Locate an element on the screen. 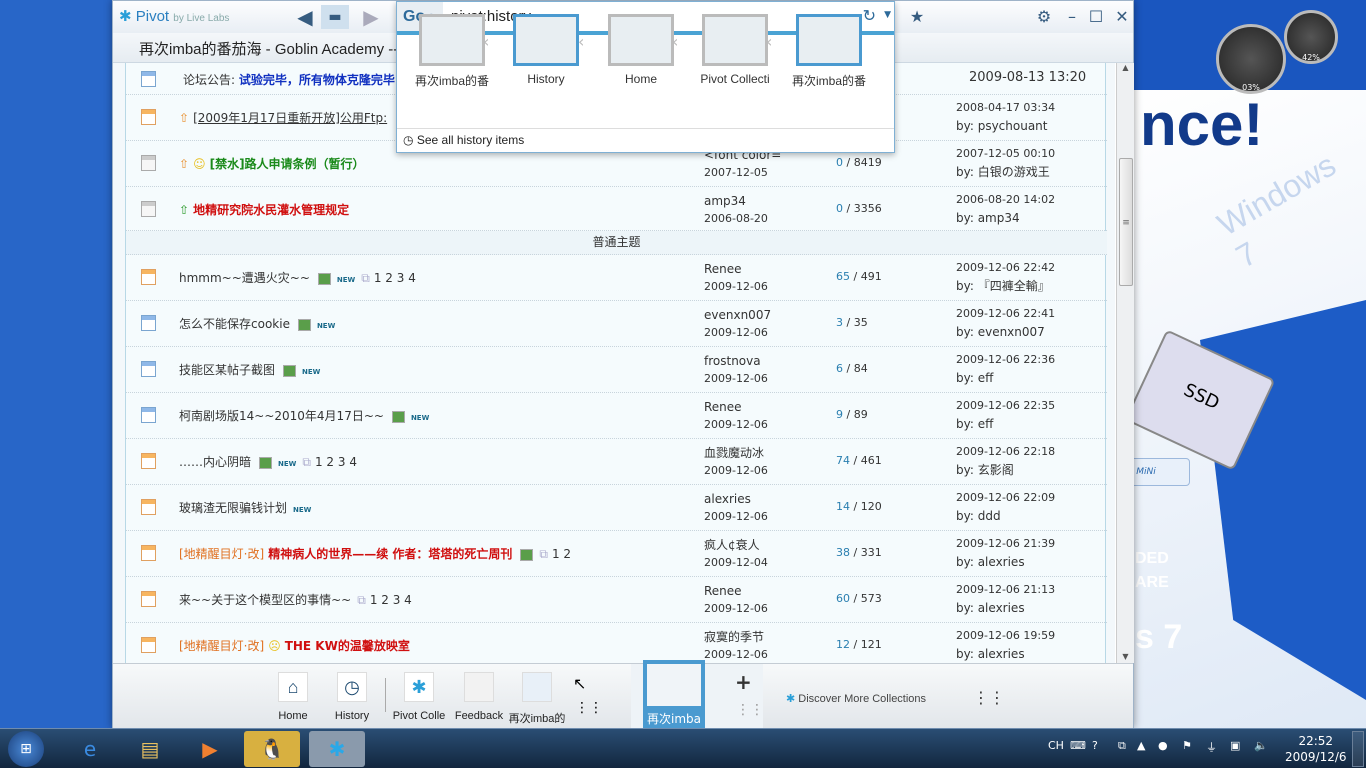 The height and width of the screenshot is (768, 1366). author-name: amp34 is located at coordinates (736, 201).